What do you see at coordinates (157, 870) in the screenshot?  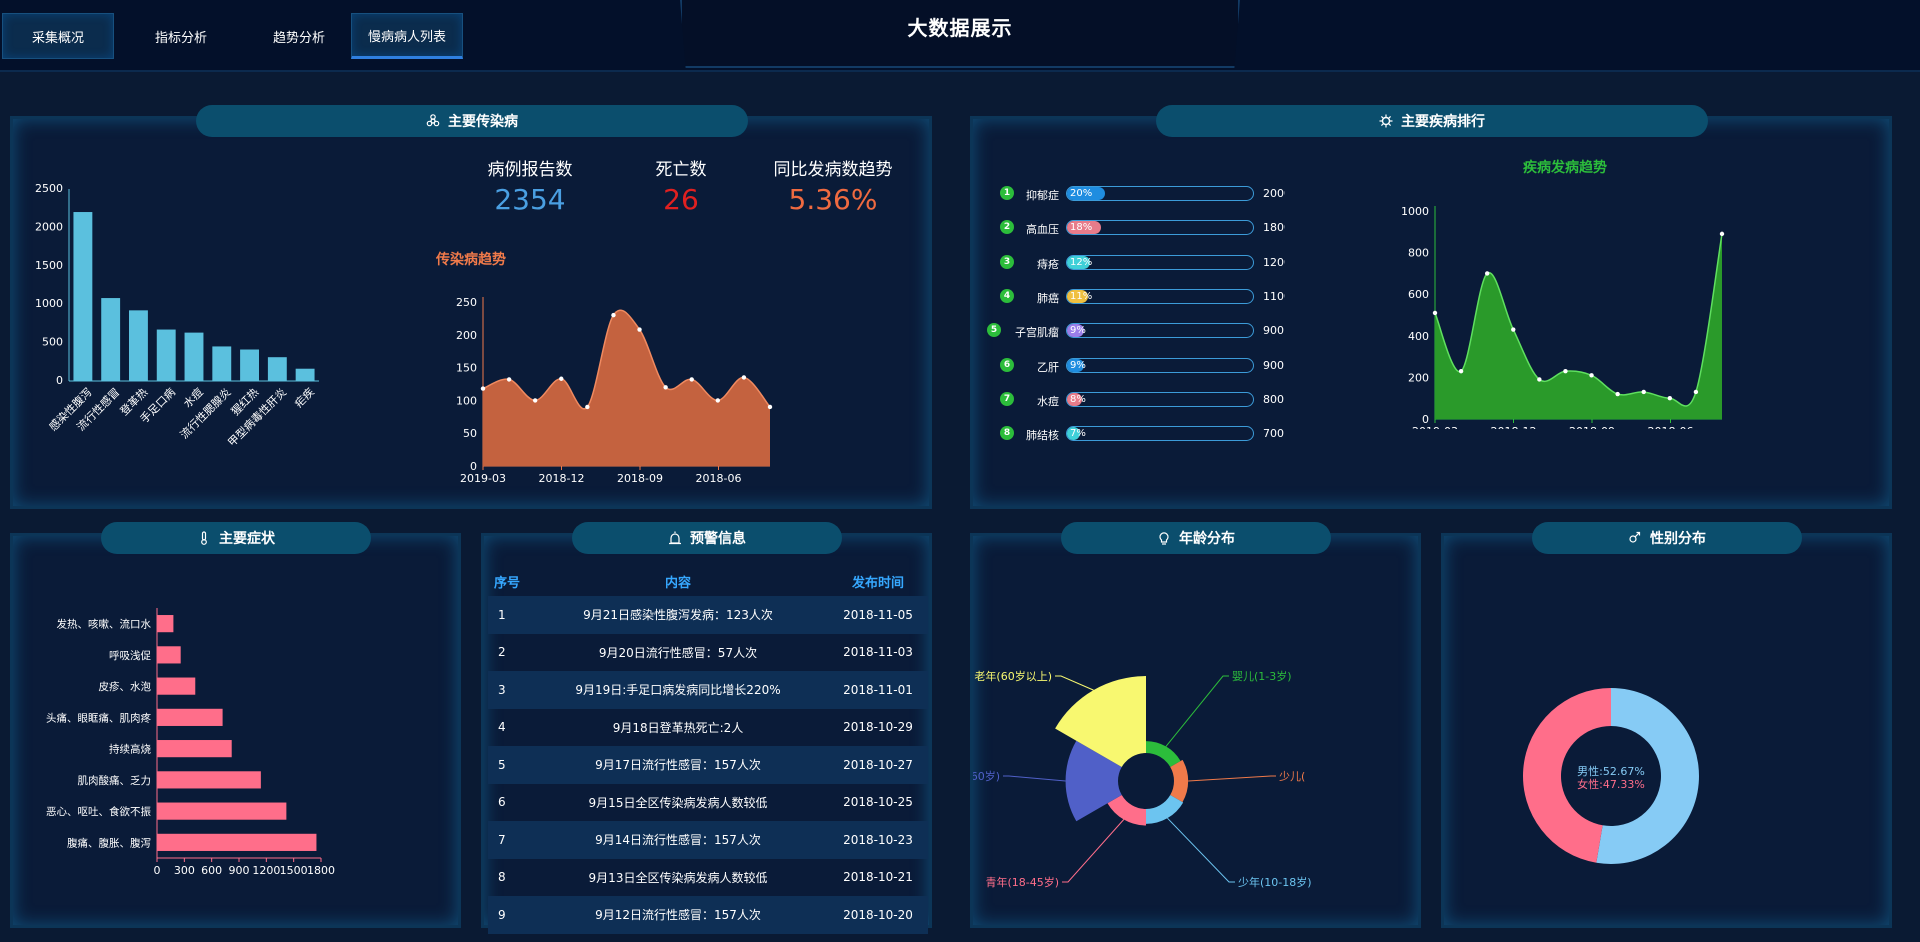 I see `x-tick-label: 0` at bounding box center [157, 870].